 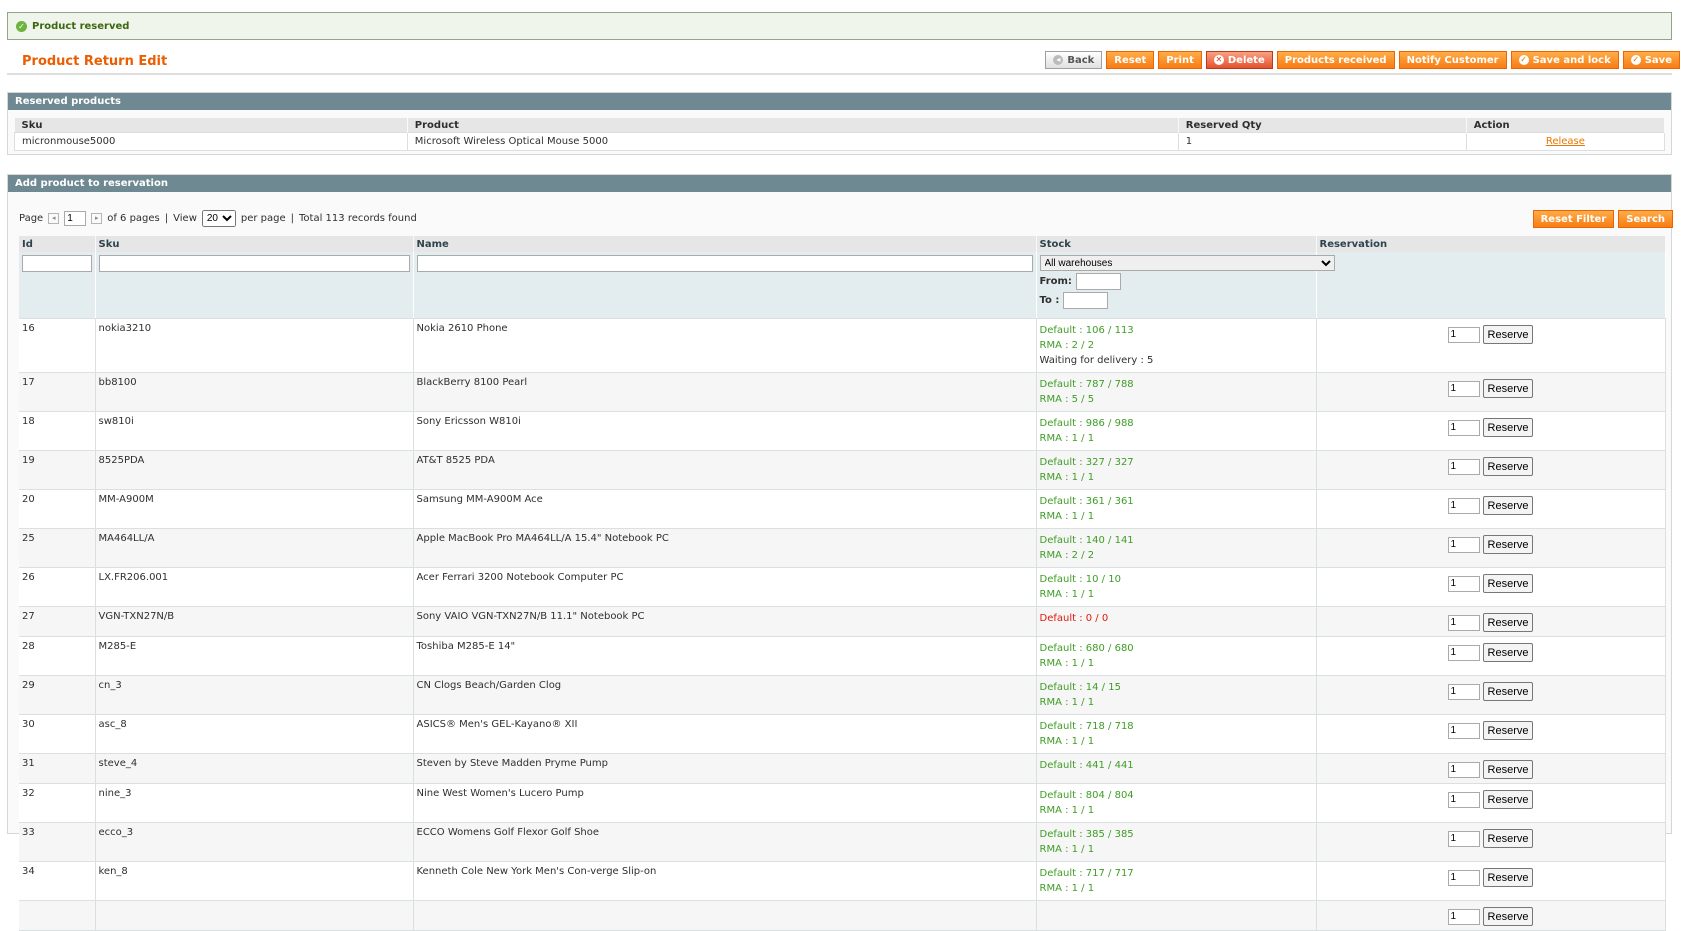 What do you see at coordinates (839, 26) in the screenshot?
I see `success-message: ✓ Product reserved` at bounding box center [839, 26].